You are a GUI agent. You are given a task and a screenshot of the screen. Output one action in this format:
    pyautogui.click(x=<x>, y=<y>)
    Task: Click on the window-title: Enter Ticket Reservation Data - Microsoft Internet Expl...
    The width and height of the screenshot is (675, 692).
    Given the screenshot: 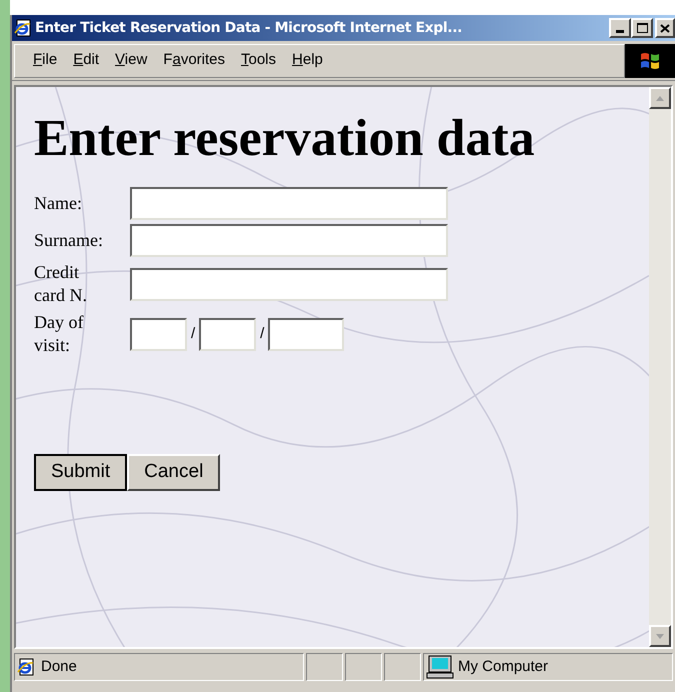 What is the action you would take?
    pyautogui.click(x=249, y=28)
    